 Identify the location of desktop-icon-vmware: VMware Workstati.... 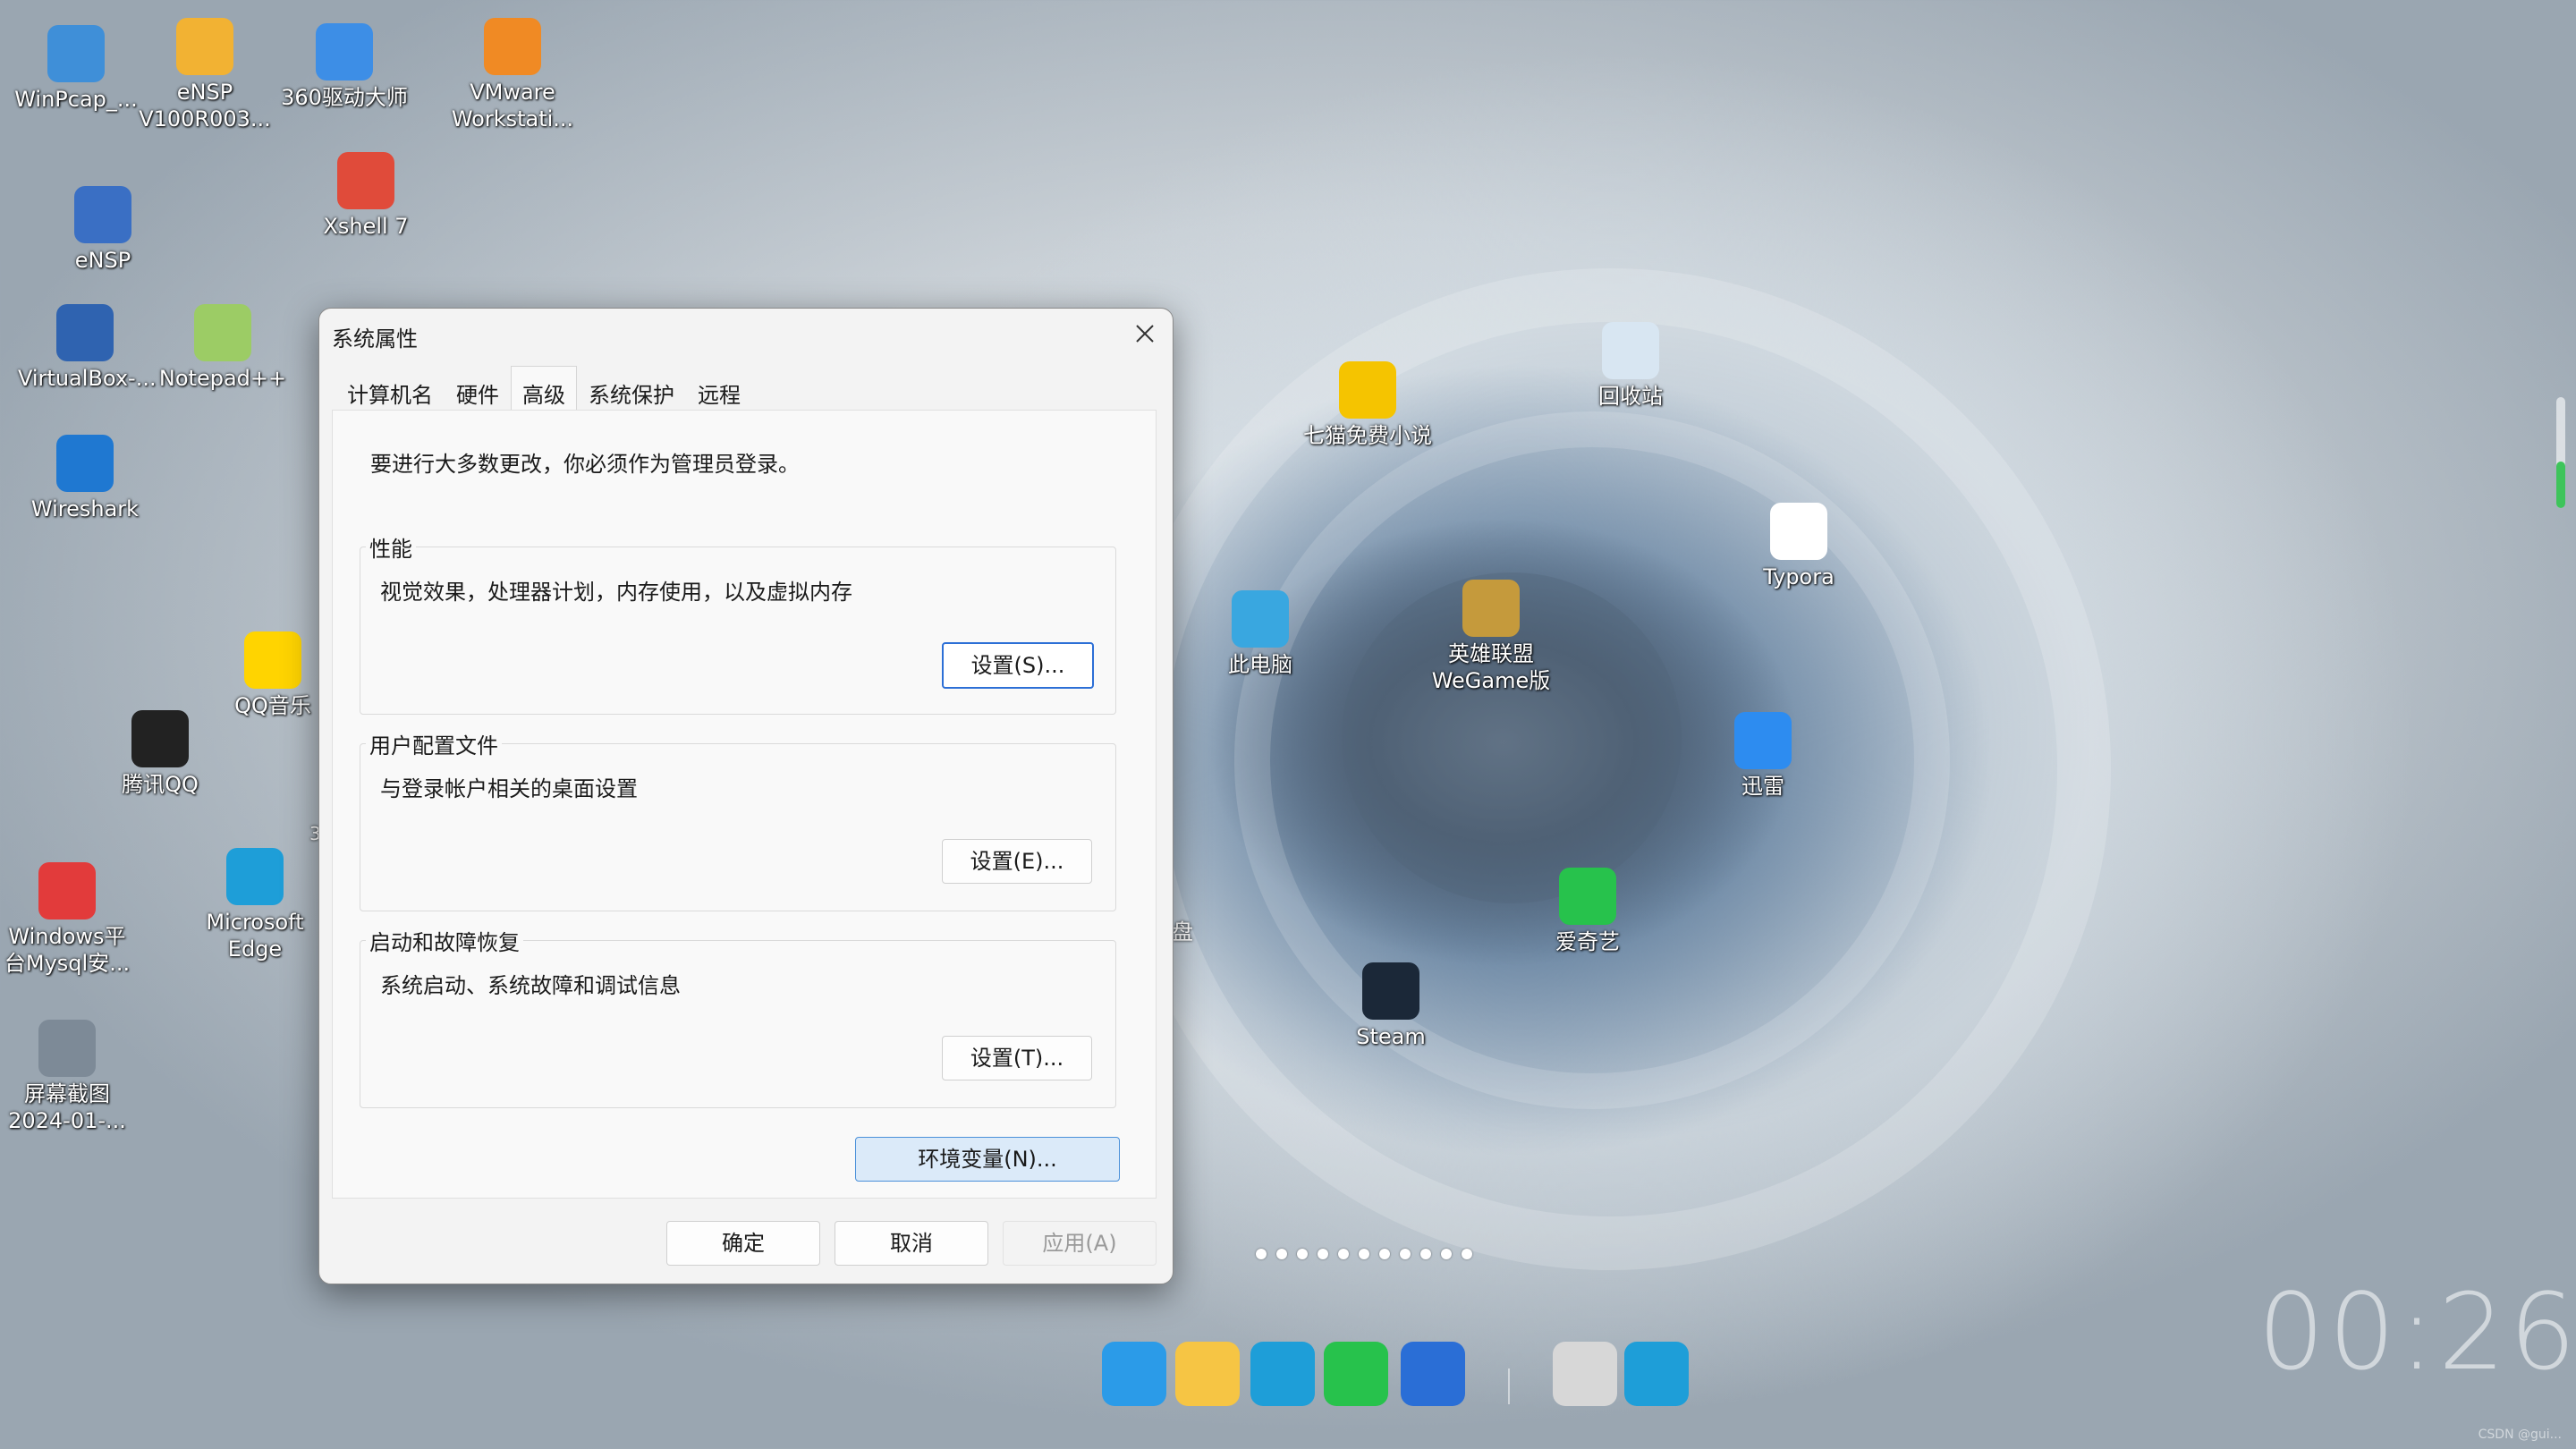
(512, 75).